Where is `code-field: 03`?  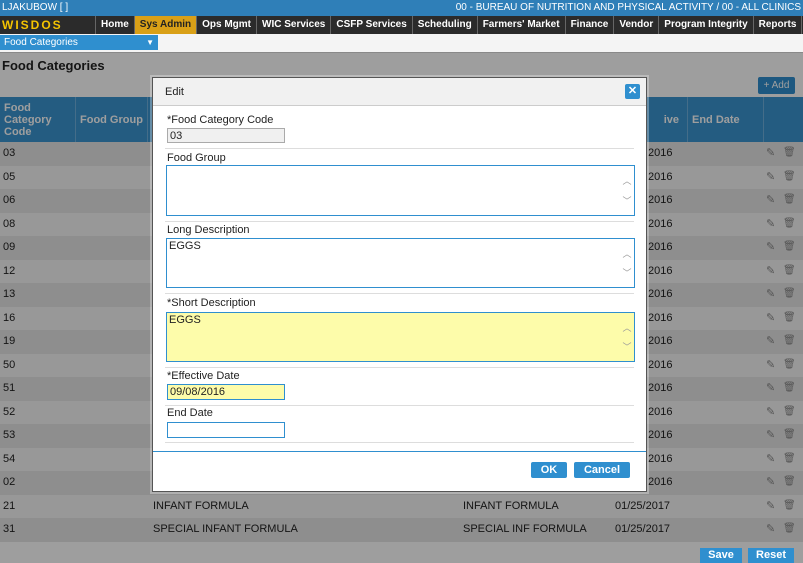
code-field: 03 is located at coordinates (226, 135).